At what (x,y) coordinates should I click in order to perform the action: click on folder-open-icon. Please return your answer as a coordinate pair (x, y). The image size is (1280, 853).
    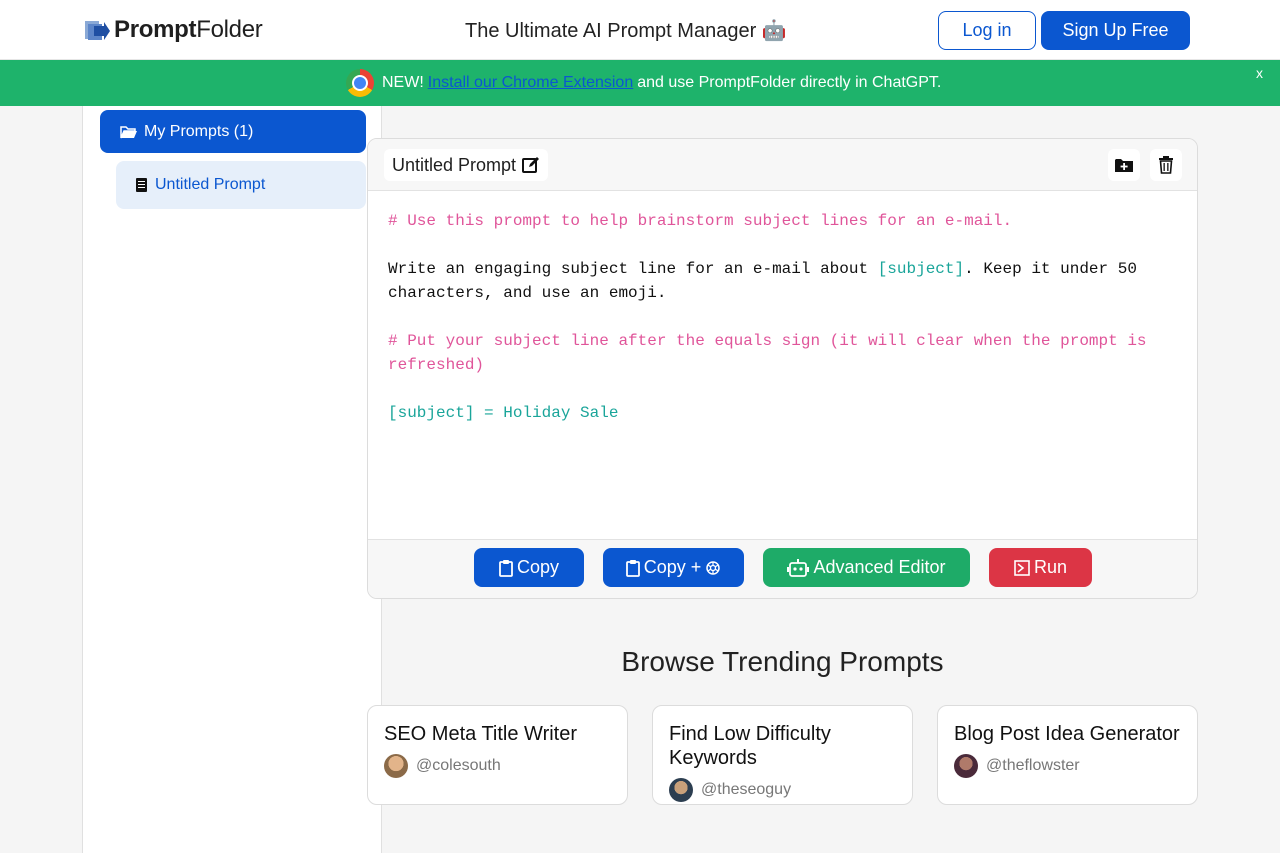
    Looking at the image, I should click on (128, 131).